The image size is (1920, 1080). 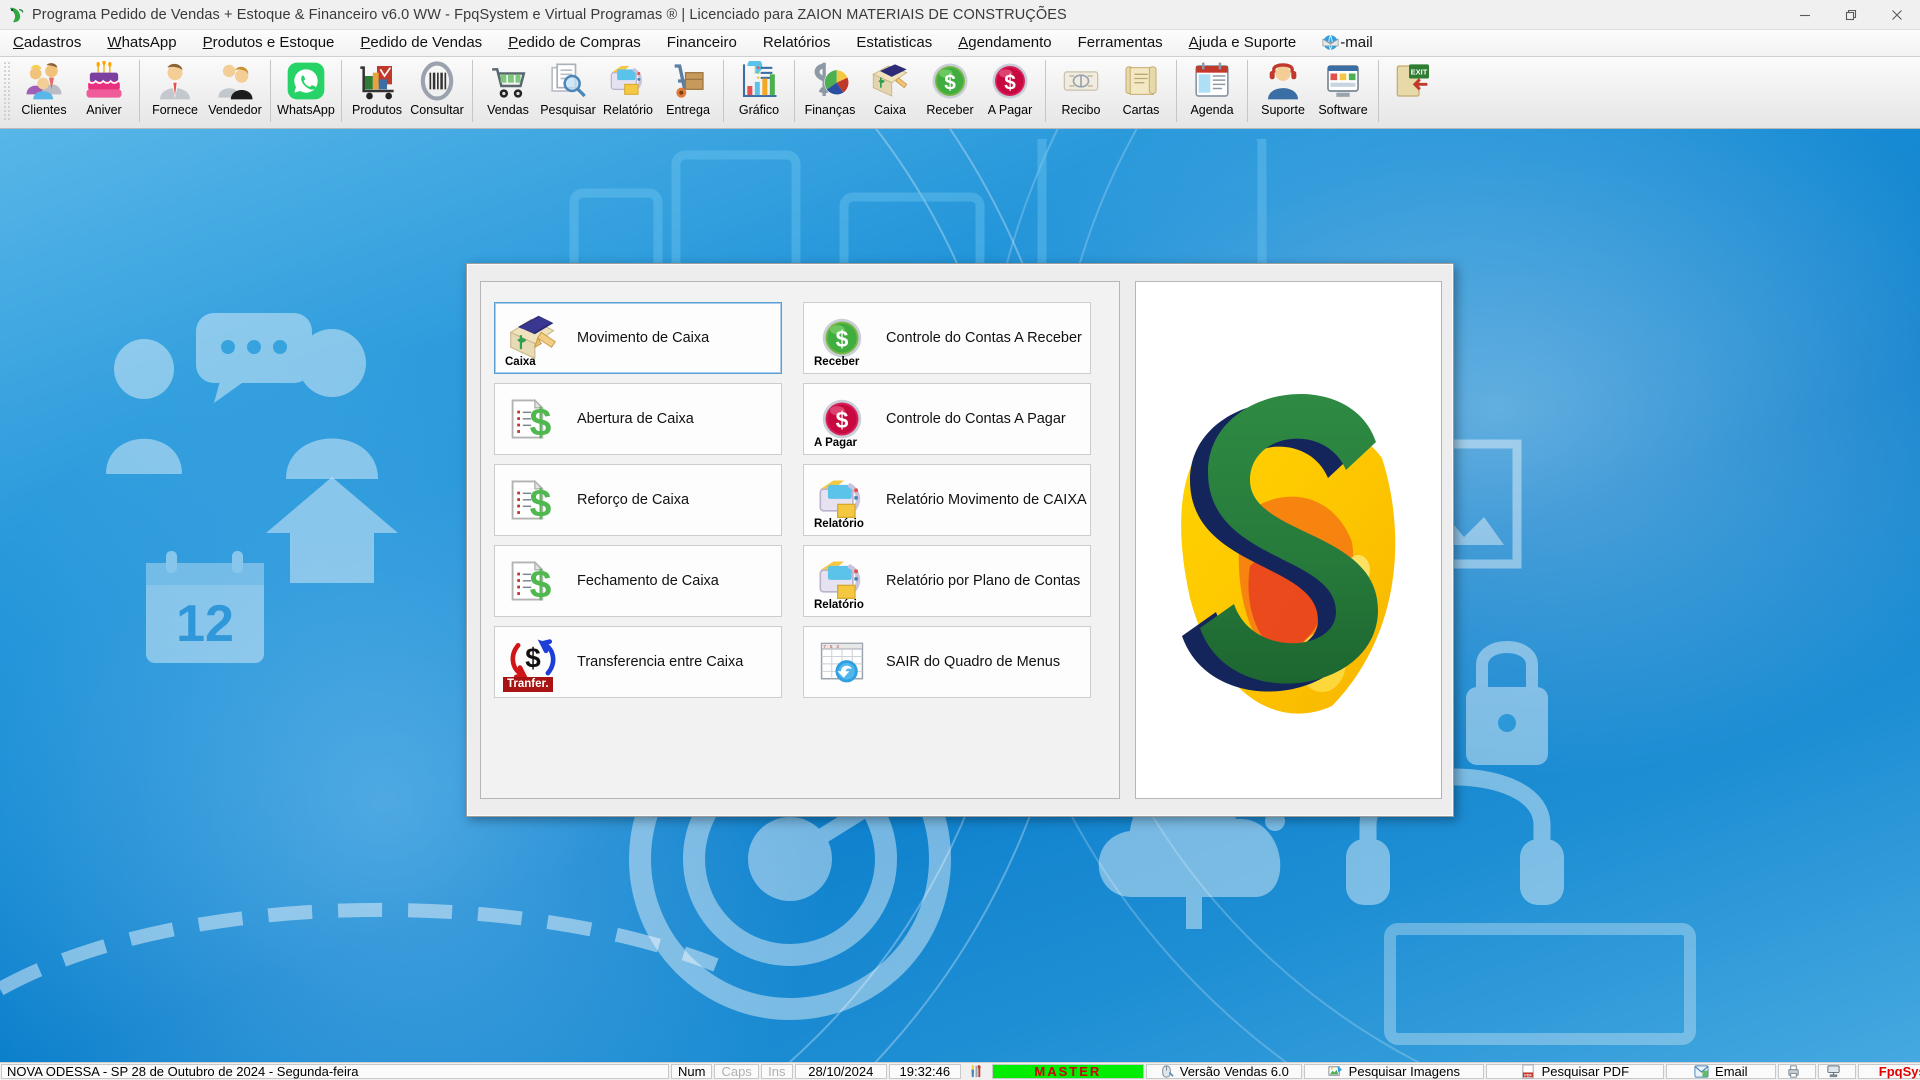 I want to click on menu-item-relat-rios: Relatórios, so click(x=797, y=43).